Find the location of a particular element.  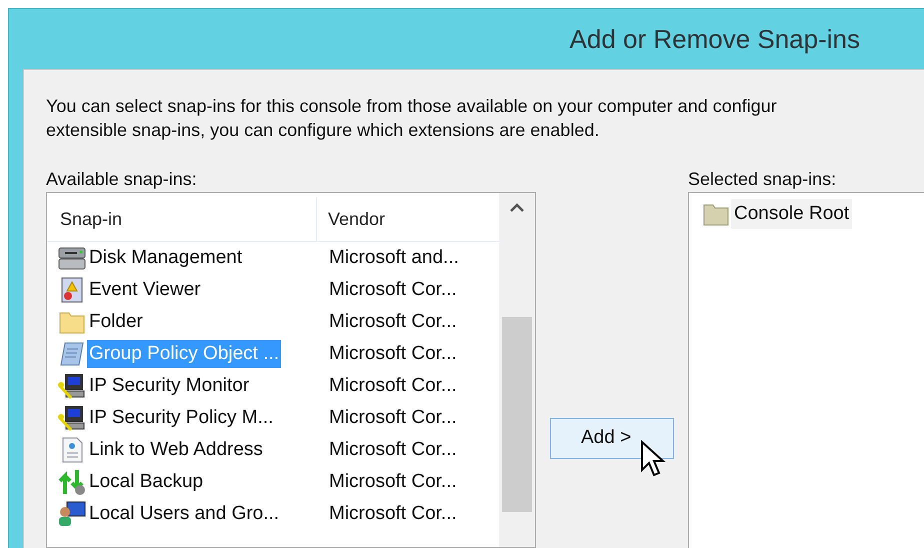

snapin-name: Local Backup is located at coordinates (146, 482).